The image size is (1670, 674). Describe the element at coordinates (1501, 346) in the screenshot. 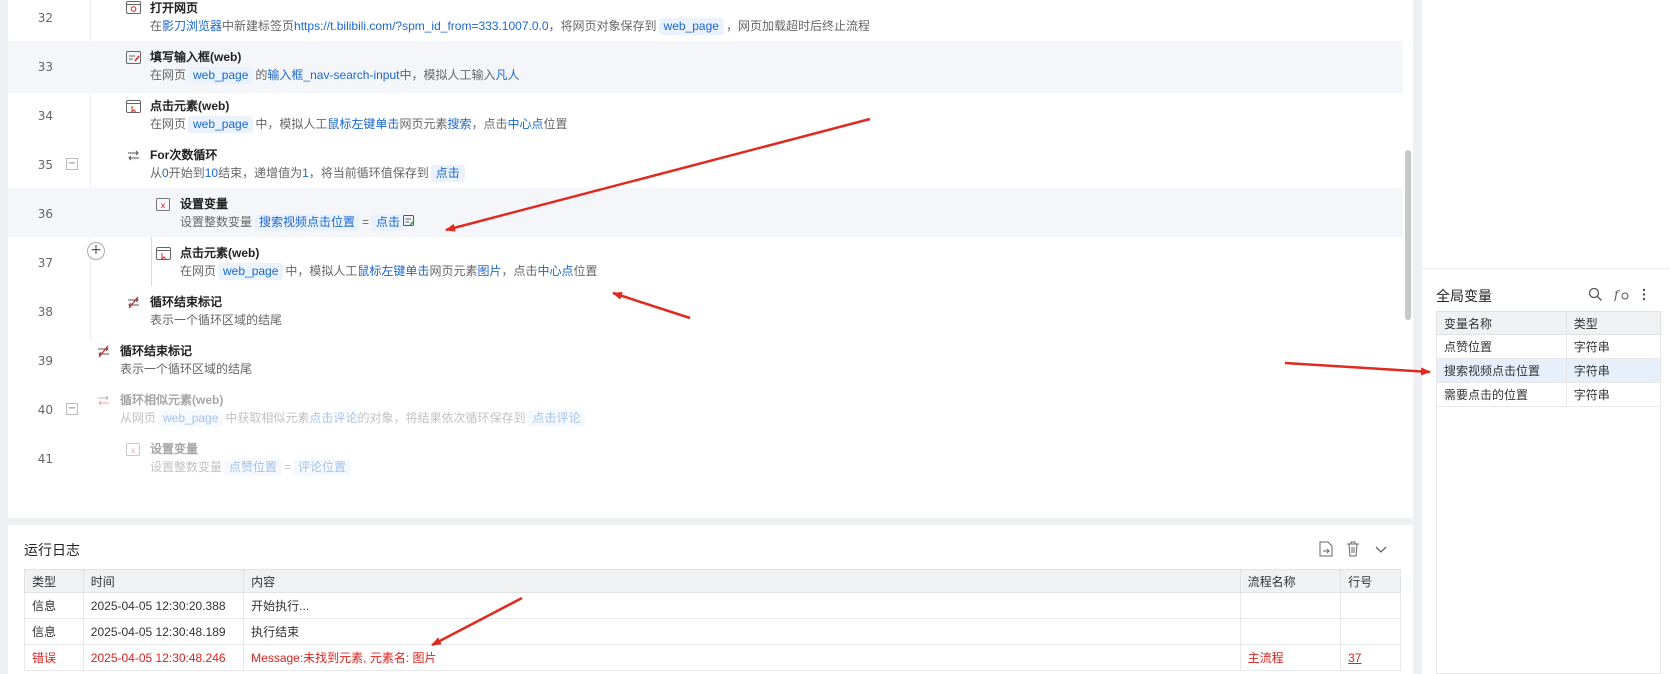

I see `gv-name: 点赞位置` at that location.